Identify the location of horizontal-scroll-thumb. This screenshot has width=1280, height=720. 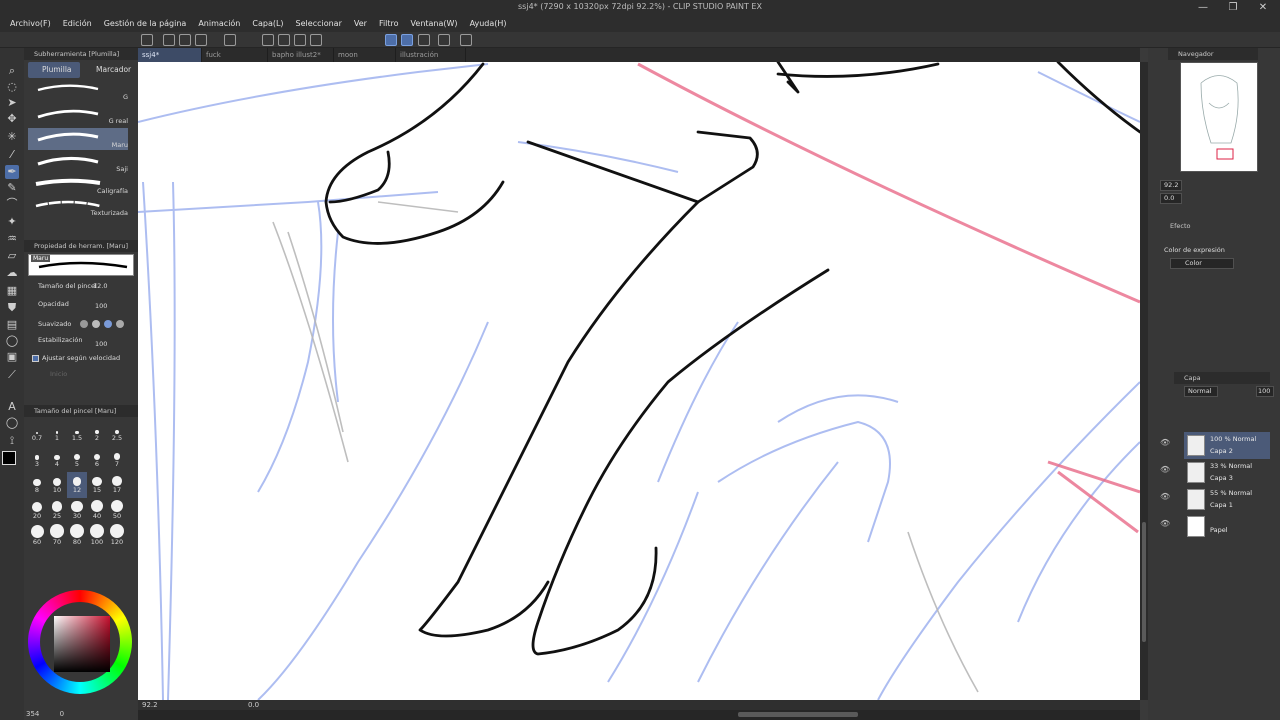
(798, 714).